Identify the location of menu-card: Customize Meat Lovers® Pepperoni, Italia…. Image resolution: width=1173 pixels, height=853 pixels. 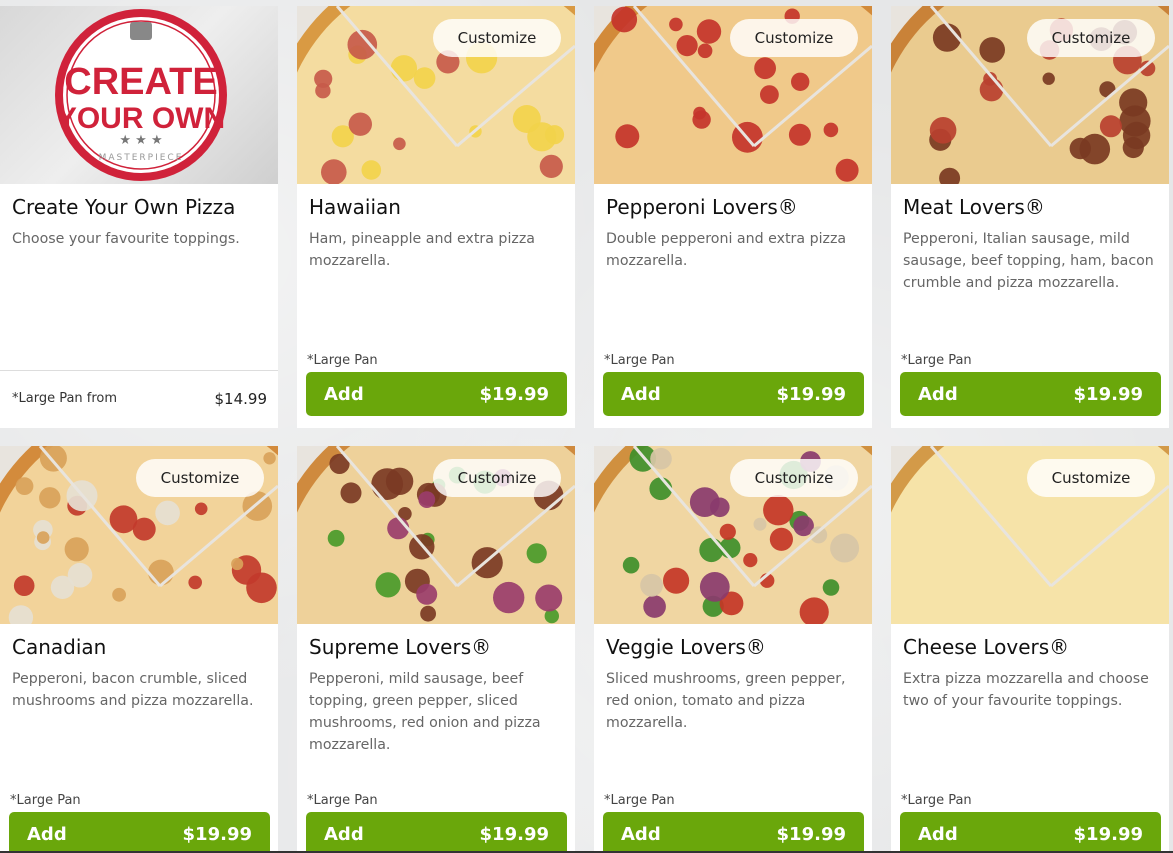
(1030, 217).